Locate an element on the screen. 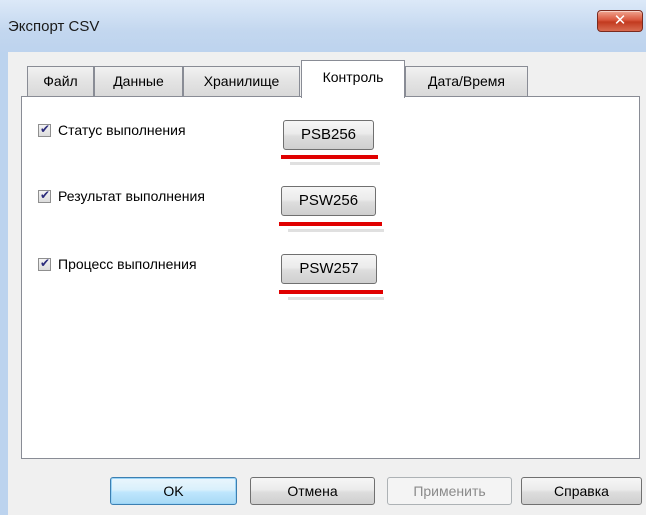 The height and width of the screenshot is (515, 646). tab-label: Хранилище is located at coordinates (241, 81).